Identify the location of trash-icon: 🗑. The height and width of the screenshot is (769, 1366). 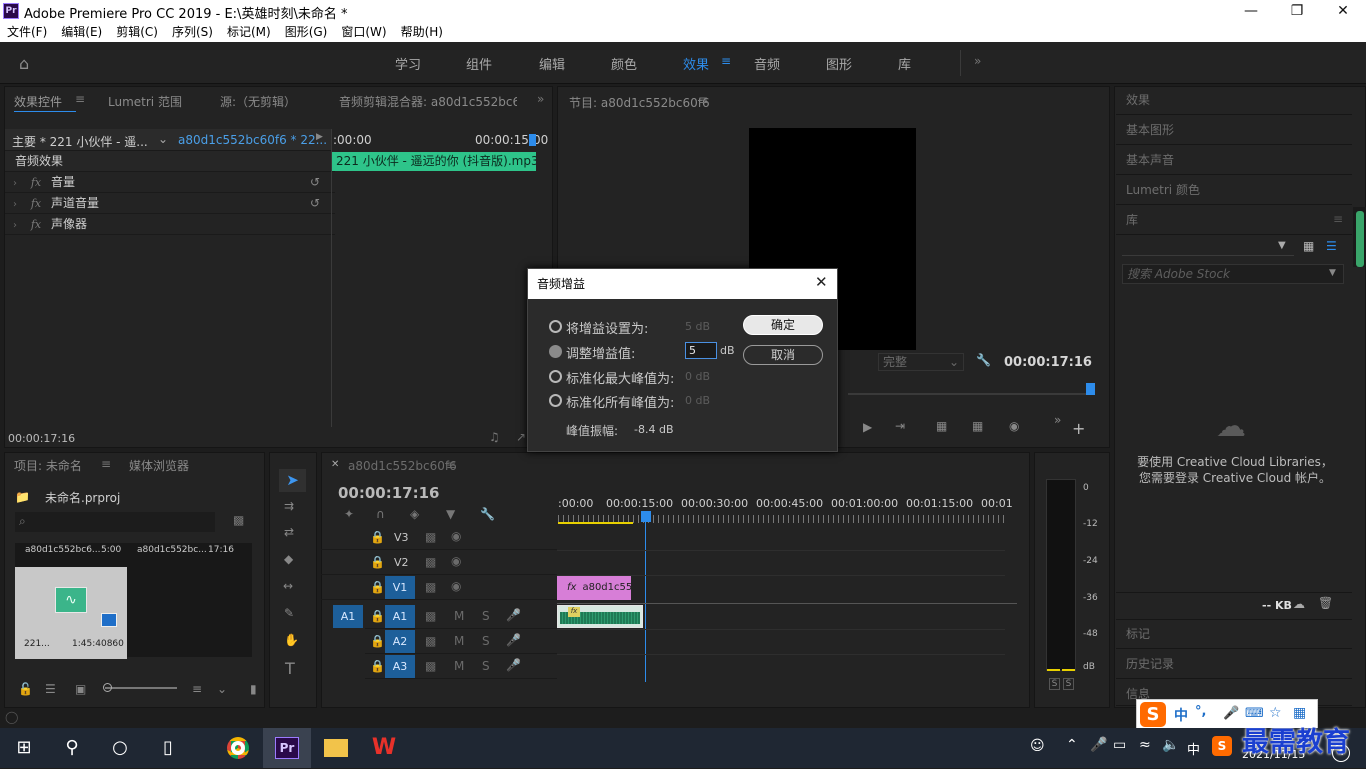
(1325, 603).